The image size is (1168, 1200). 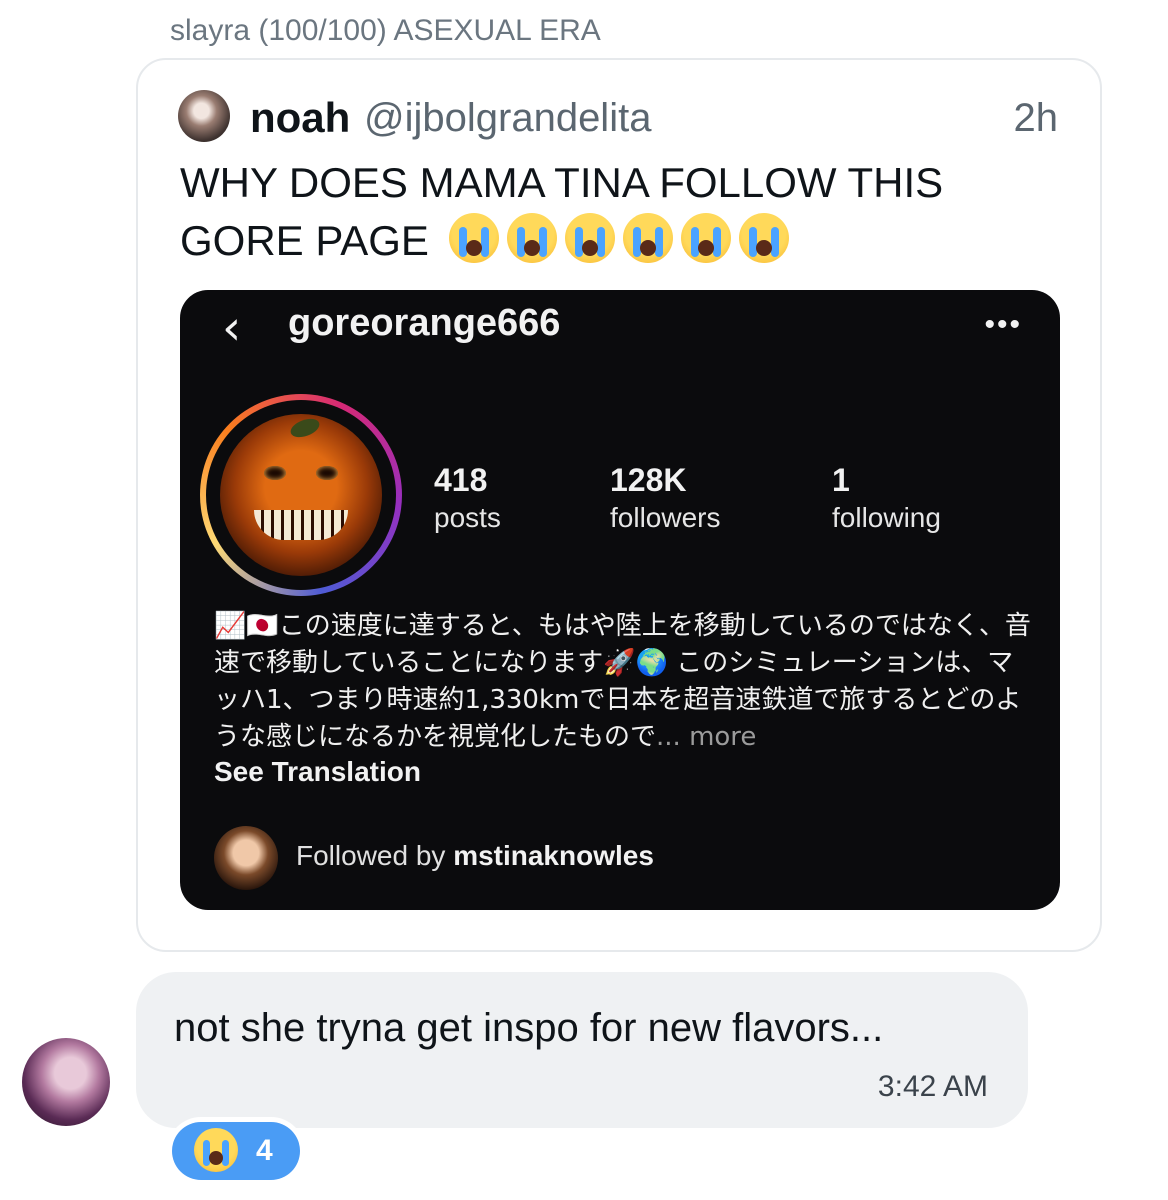 I want to click on stat-followers: 128K followers, so click(x=665, y=498).